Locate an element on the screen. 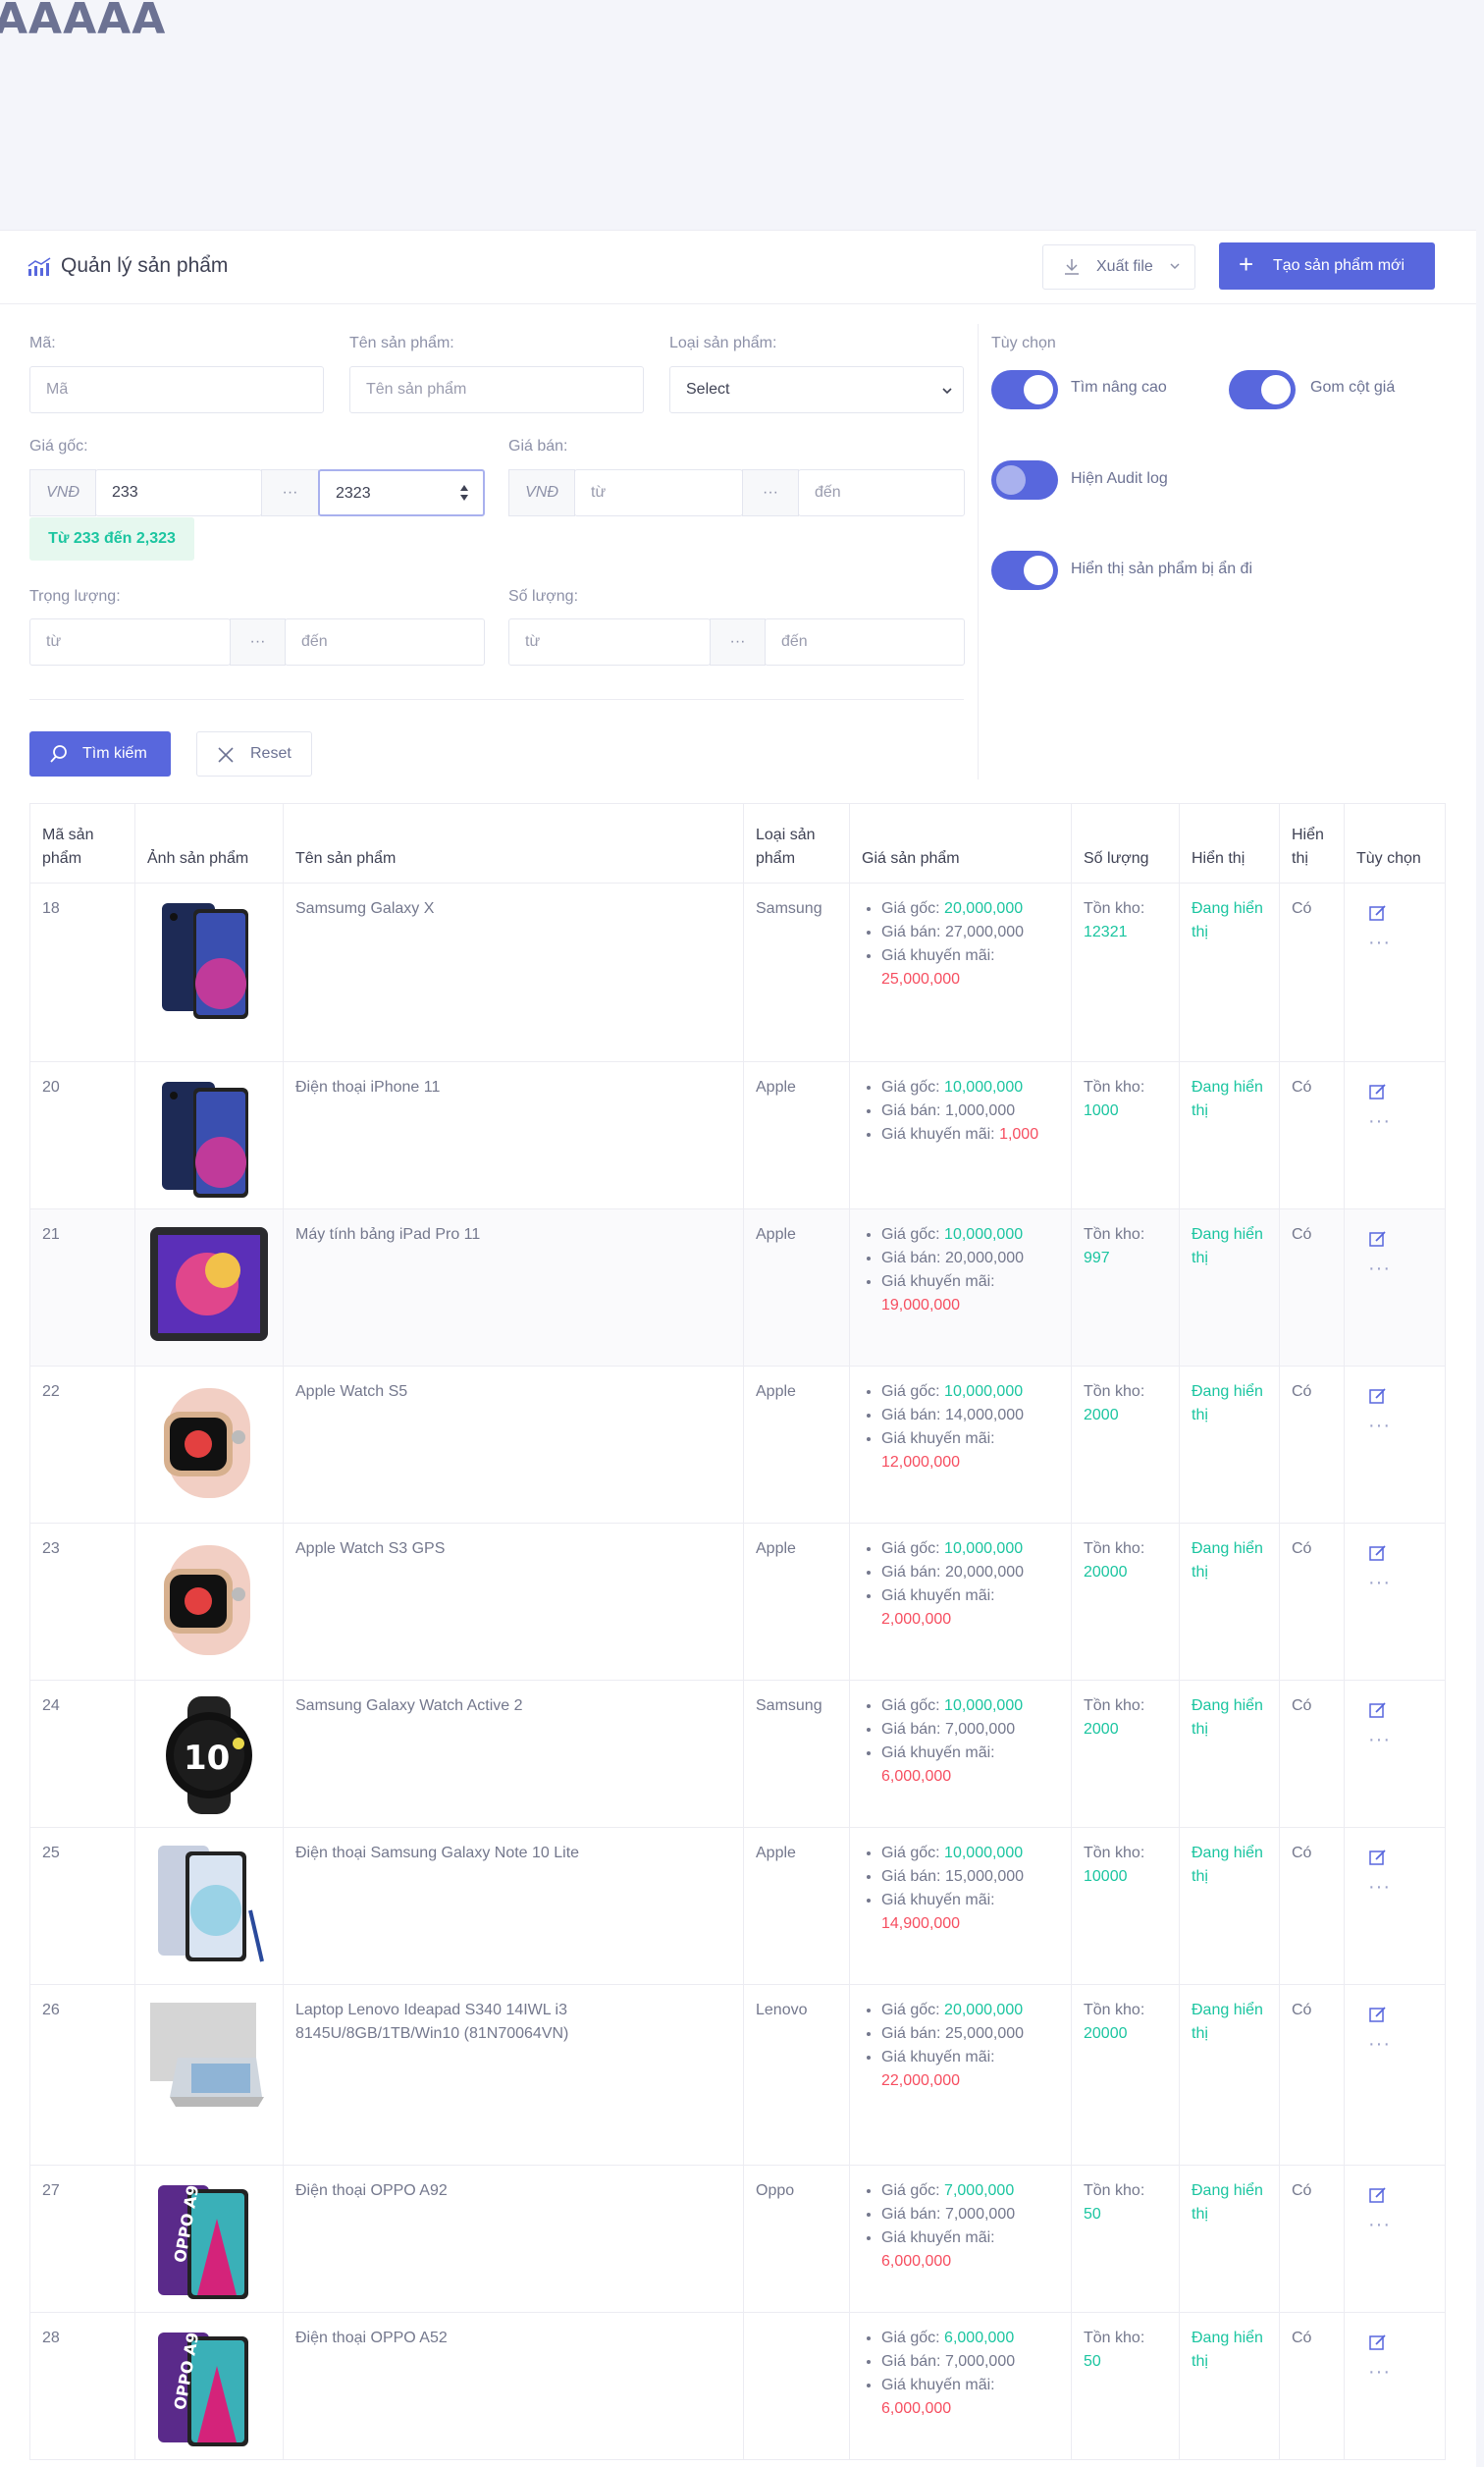  promo-price-label: Giá khuyến mãi: is located at coordinates (938, 1595).